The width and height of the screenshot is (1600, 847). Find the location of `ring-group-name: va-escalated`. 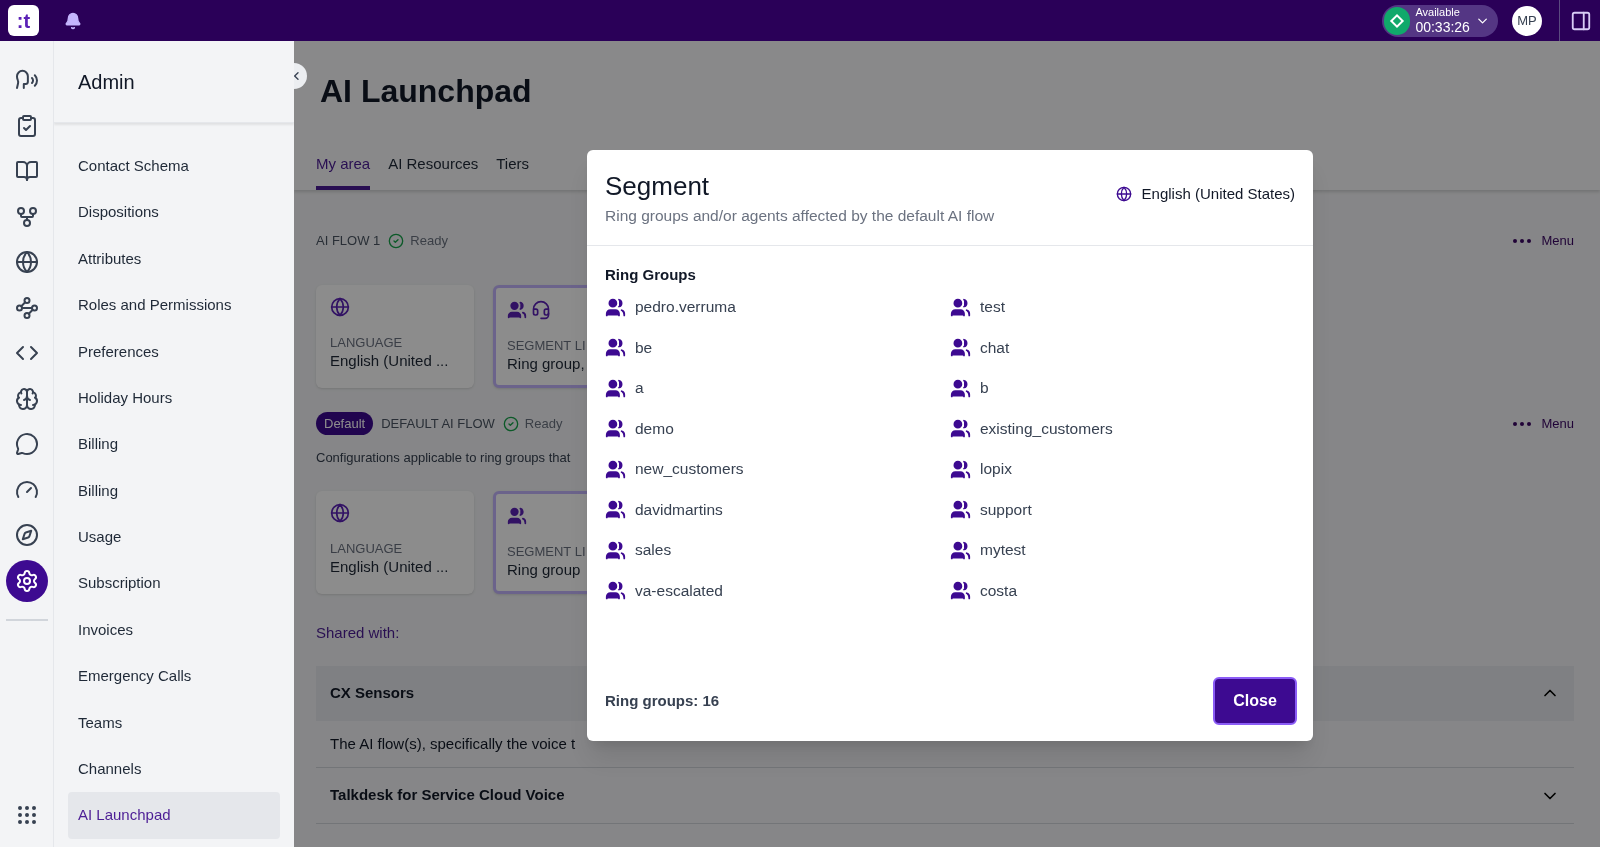

ring-group-name: va-escalated is located at coordinates (679, 590).